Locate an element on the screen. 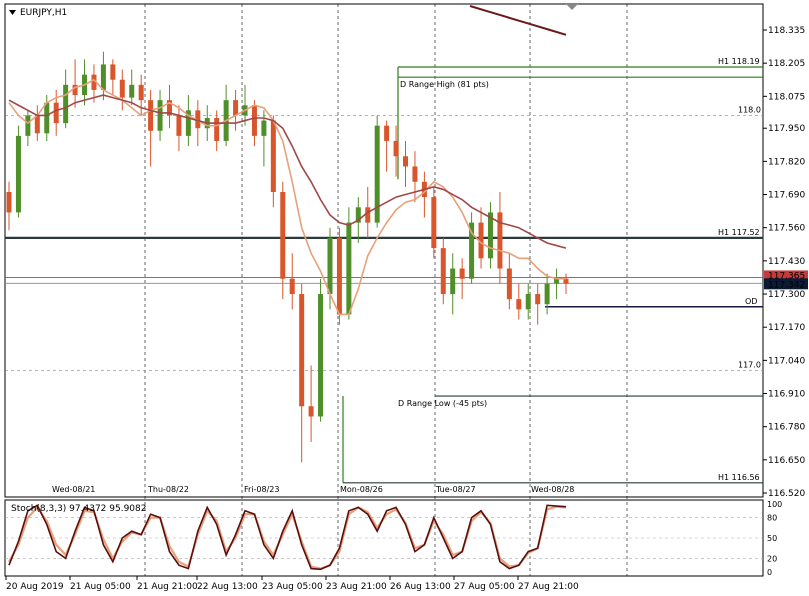  day-separator-label: Thu-08/22 is located at coordinates (168, 489).